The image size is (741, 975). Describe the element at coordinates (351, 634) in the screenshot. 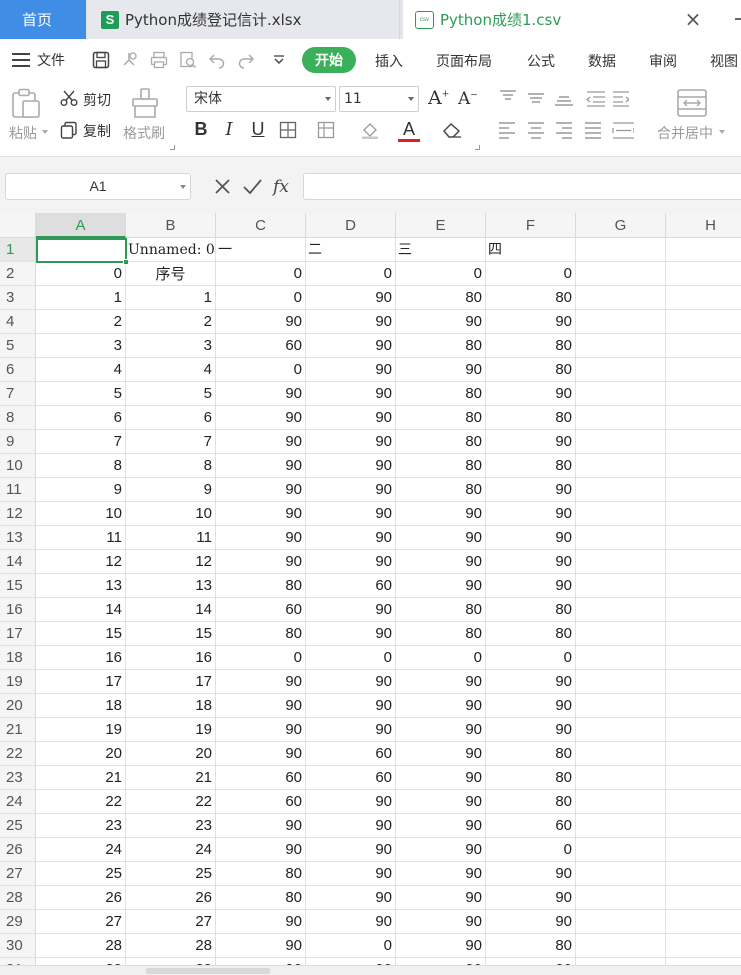

I see `cell-d17: 90` at that location.